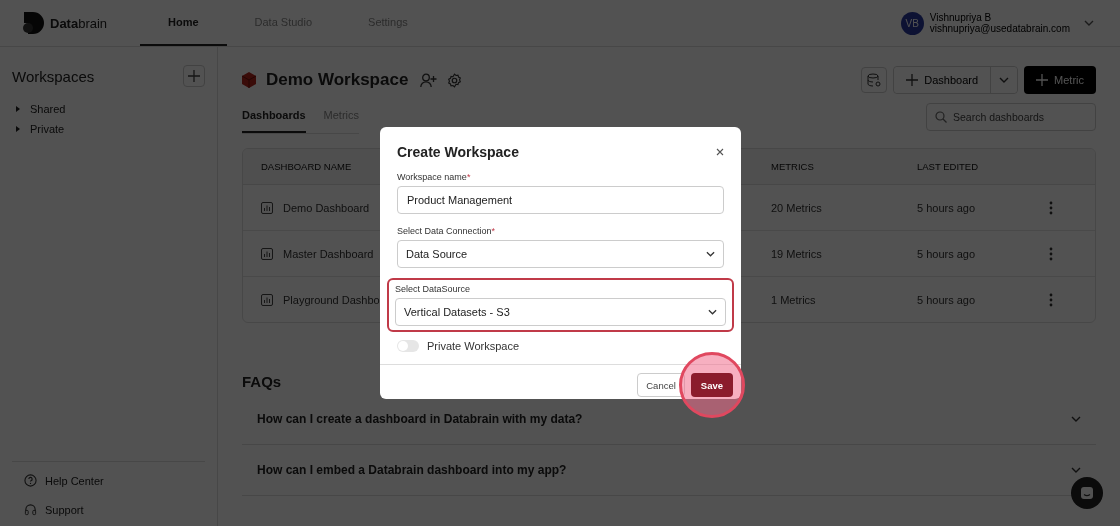 Image resolution: width=1120 pixels, height=526 pixels. What do you see at coordinates (53, 76) in the screenshot?
I see `sidebar-title: Workspaces` at bounding box center [53, 76].